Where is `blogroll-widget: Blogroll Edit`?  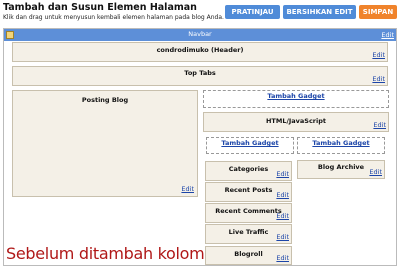 blogroll-widget: Blogroll Edit is located at coordinates (248, 255).